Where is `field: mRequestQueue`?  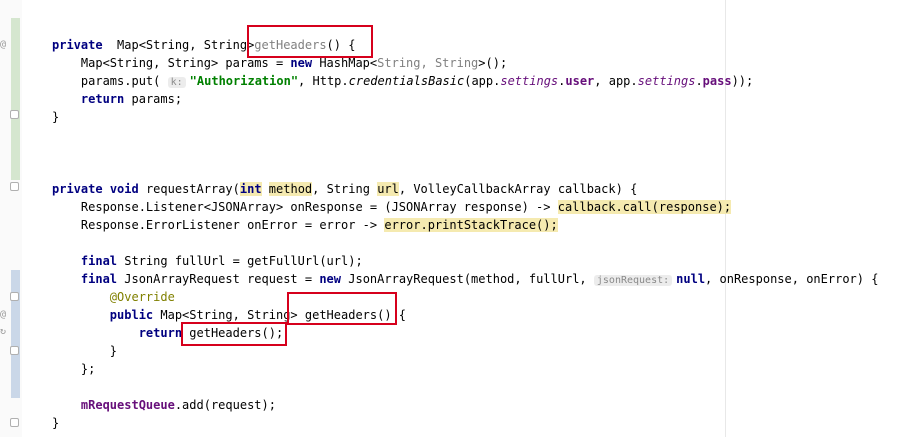
field: mRequestQueue is located at coordinates (127, 405).